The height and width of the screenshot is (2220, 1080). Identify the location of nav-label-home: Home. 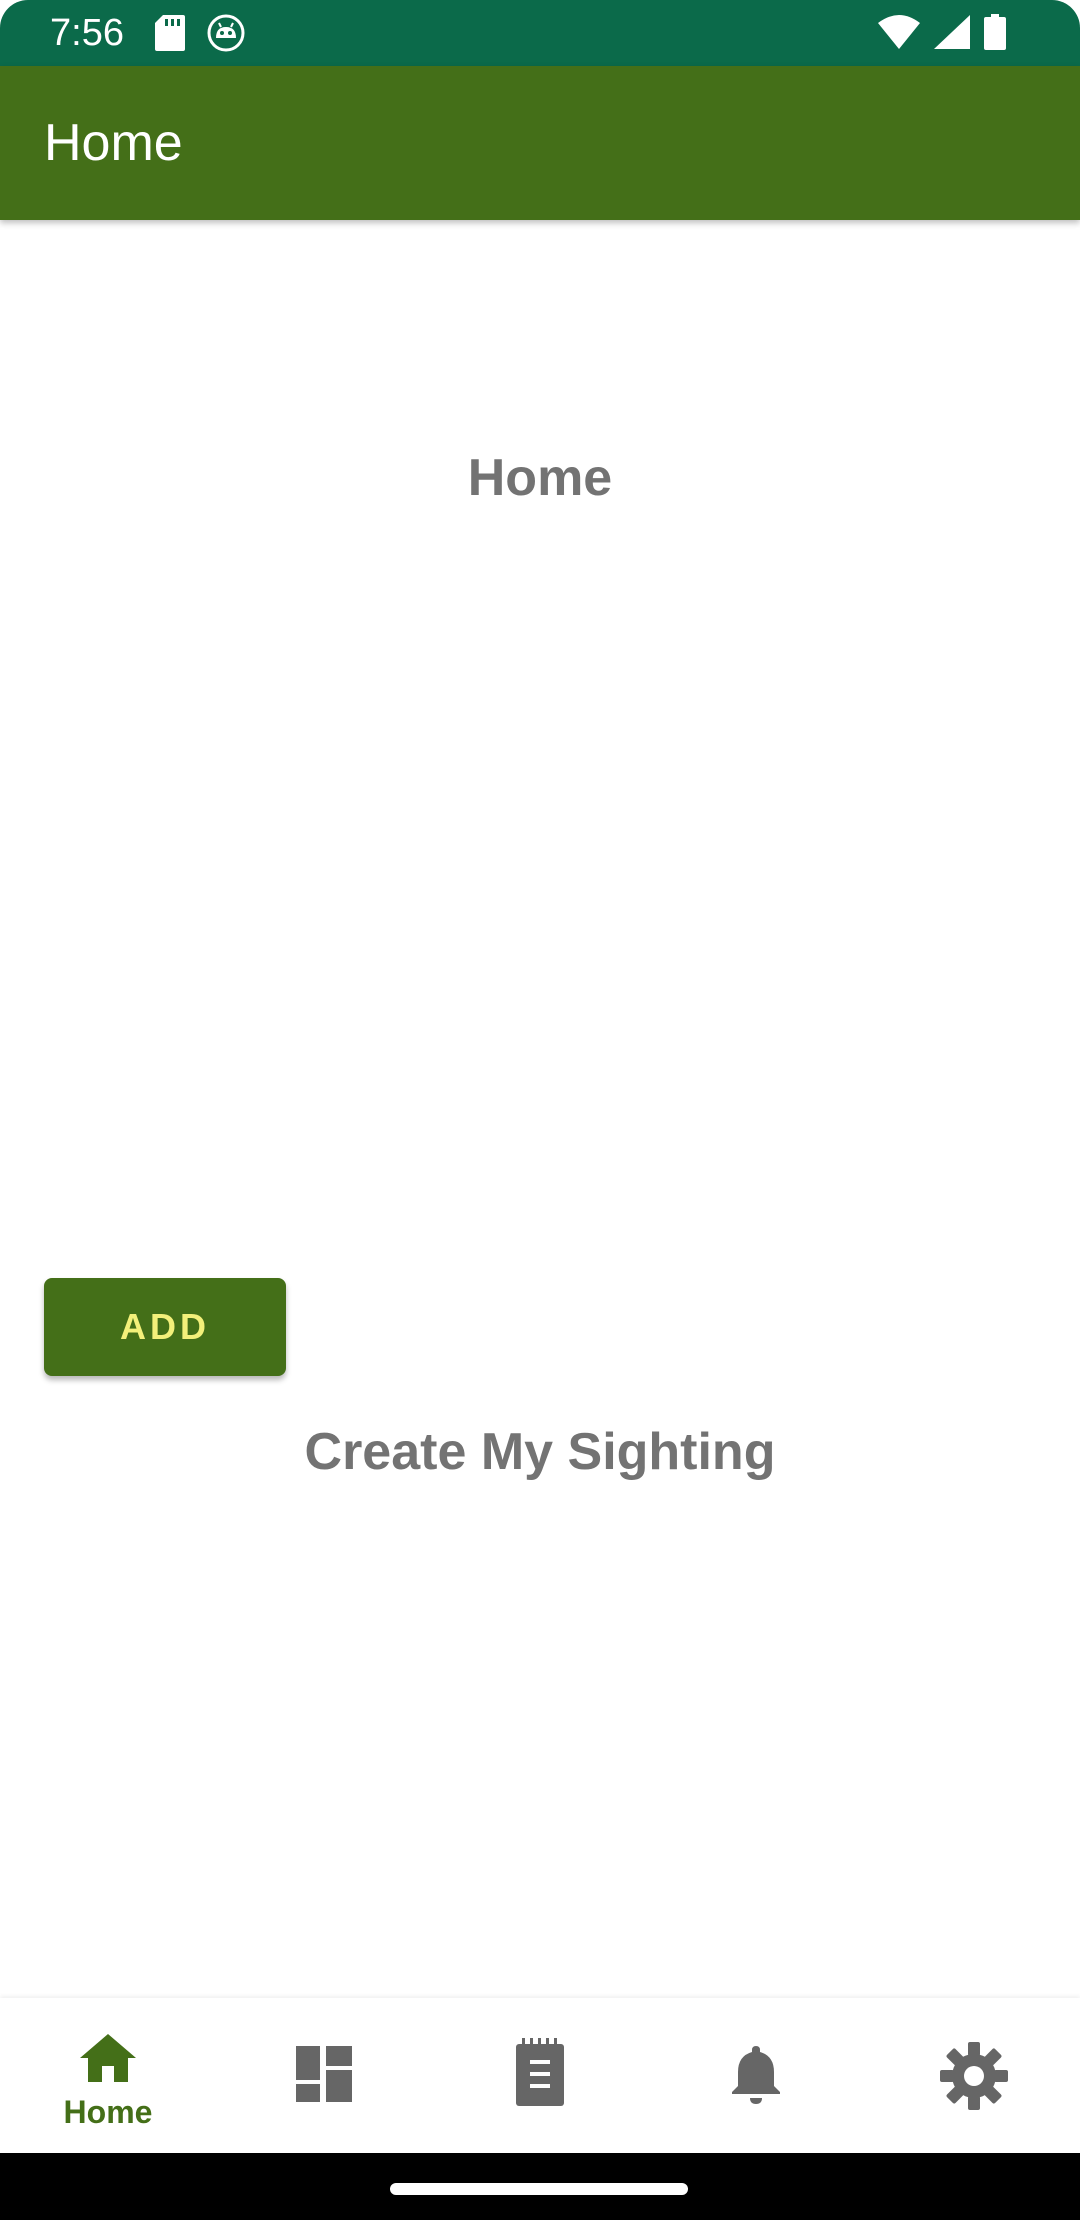
(108, 2112).